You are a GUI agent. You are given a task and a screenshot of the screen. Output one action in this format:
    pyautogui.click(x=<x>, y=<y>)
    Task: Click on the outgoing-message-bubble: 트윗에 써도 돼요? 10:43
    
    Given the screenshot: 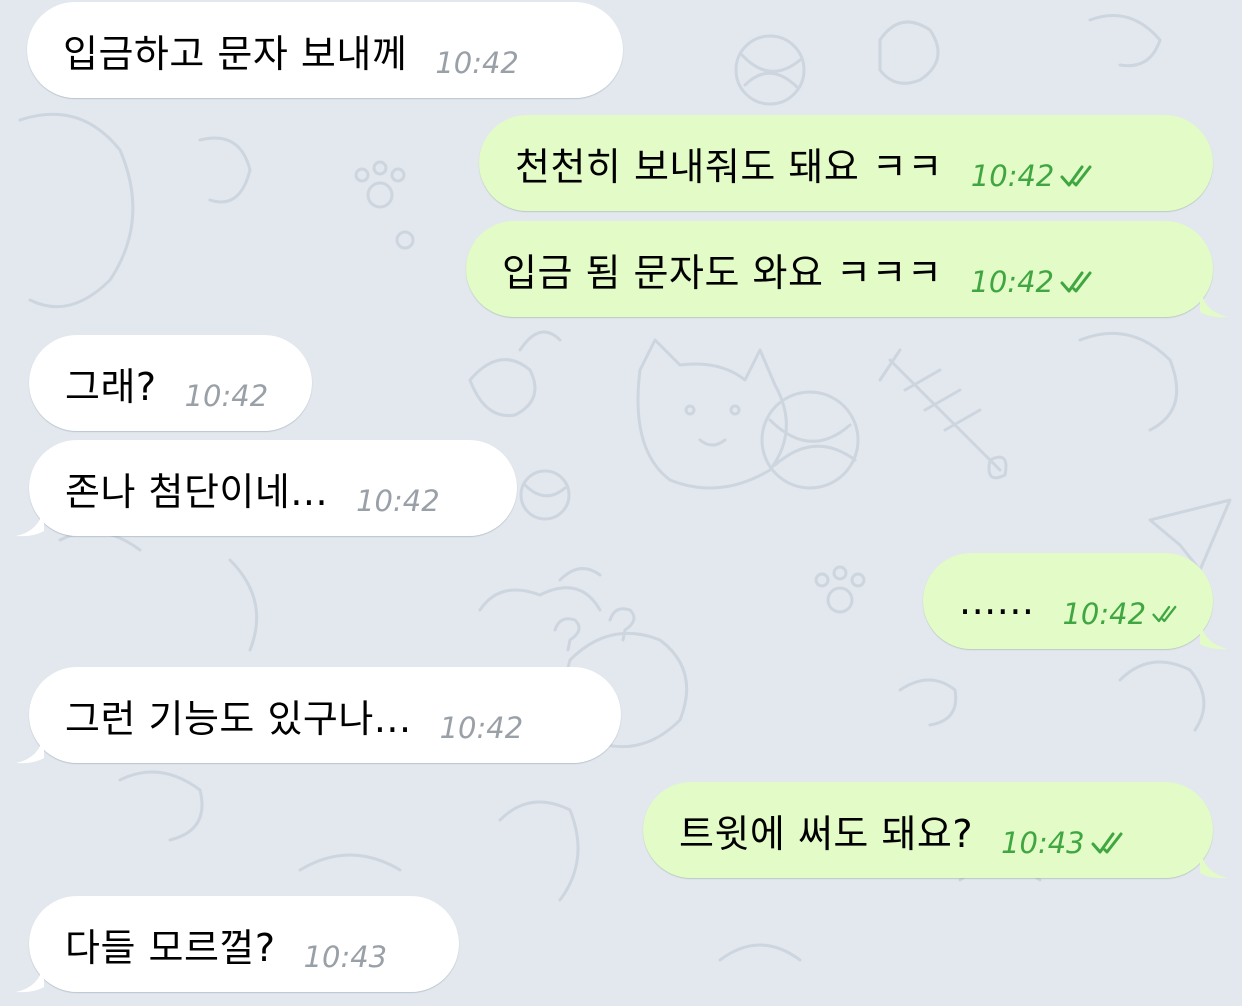 What is the action you would take?
    pyautogui.click(x=928, y=830)
    